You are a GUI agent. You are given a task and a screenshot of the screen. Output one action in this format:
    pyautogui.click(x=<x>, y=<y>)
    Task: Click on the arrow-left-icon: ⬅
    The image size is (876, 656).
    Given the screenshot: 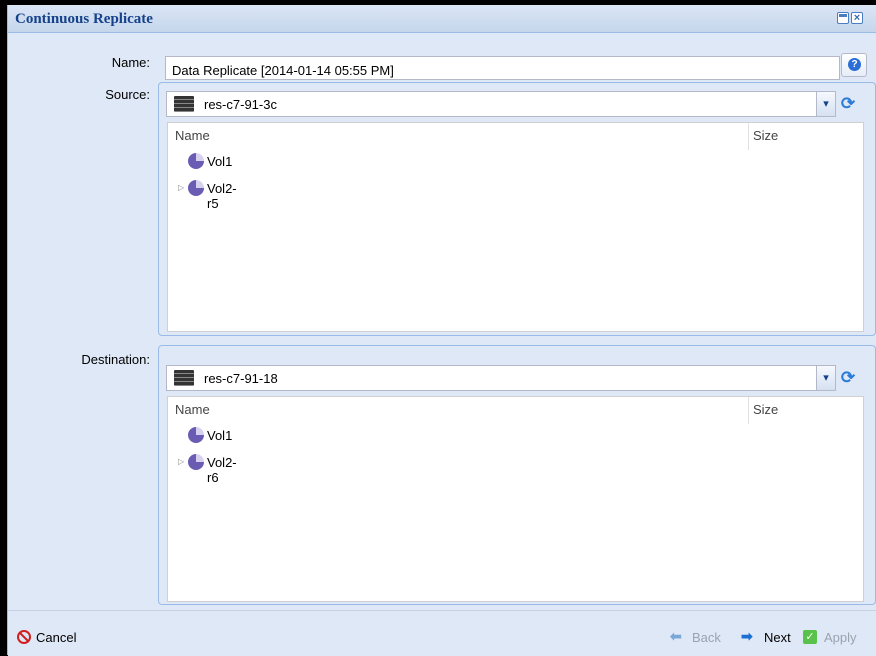 What is the action you would take?
    pyautogui.click(x=676, y=636)
    